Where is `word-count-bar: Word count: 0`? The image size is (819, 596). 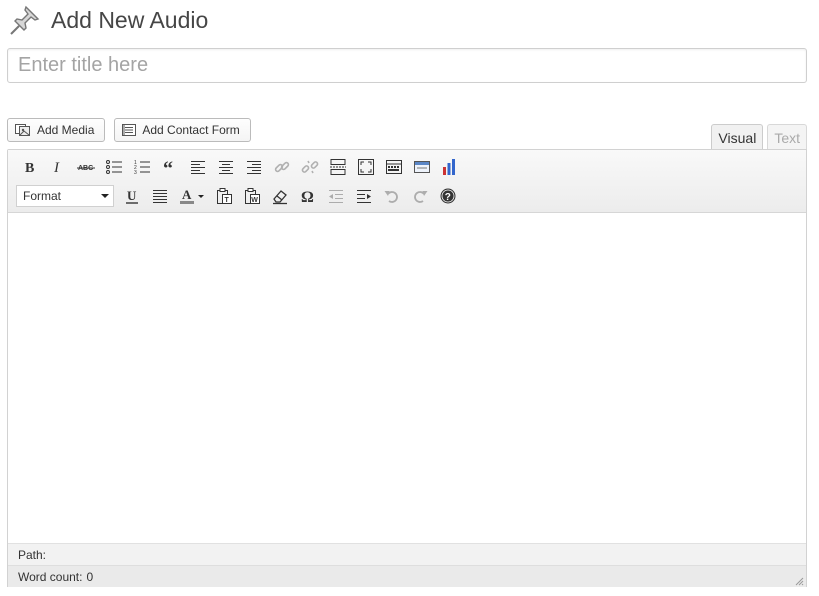
word-count-bar: Word count: 0 is located at coordinates (407, 576).